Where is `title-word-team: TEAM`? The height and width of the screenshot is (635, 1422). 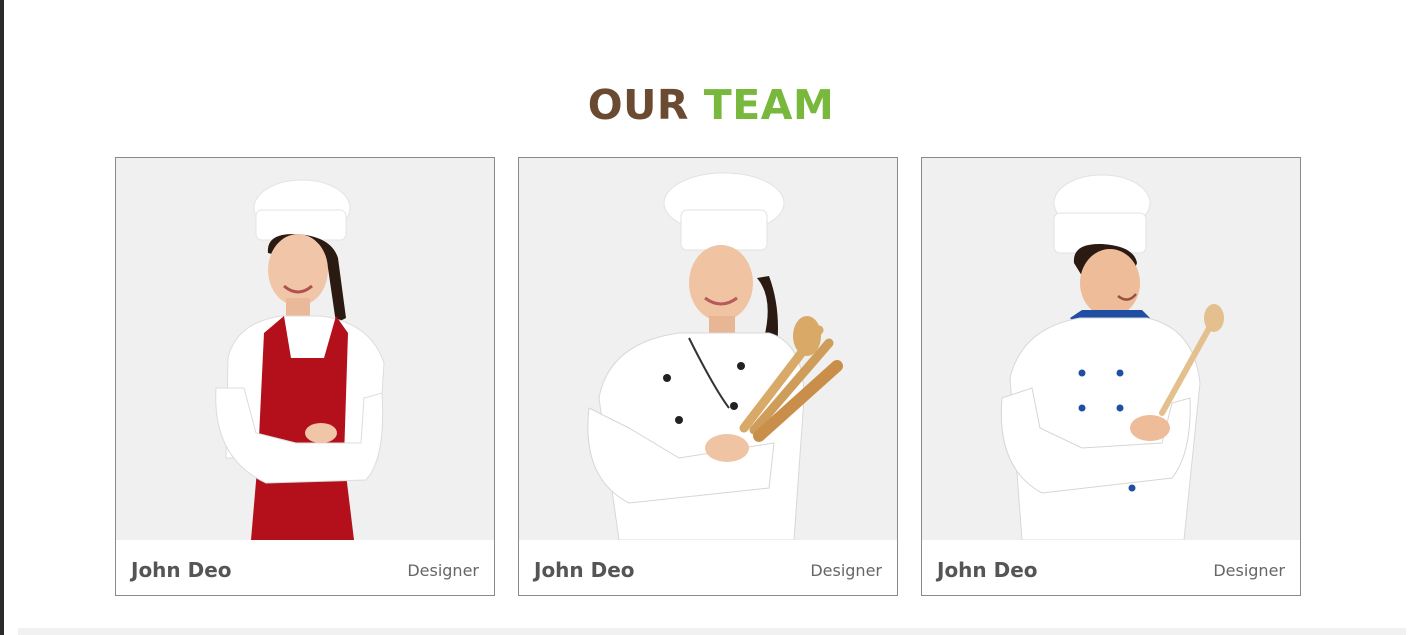 title-word-team: TEAM is located at coordinates (769, 105).